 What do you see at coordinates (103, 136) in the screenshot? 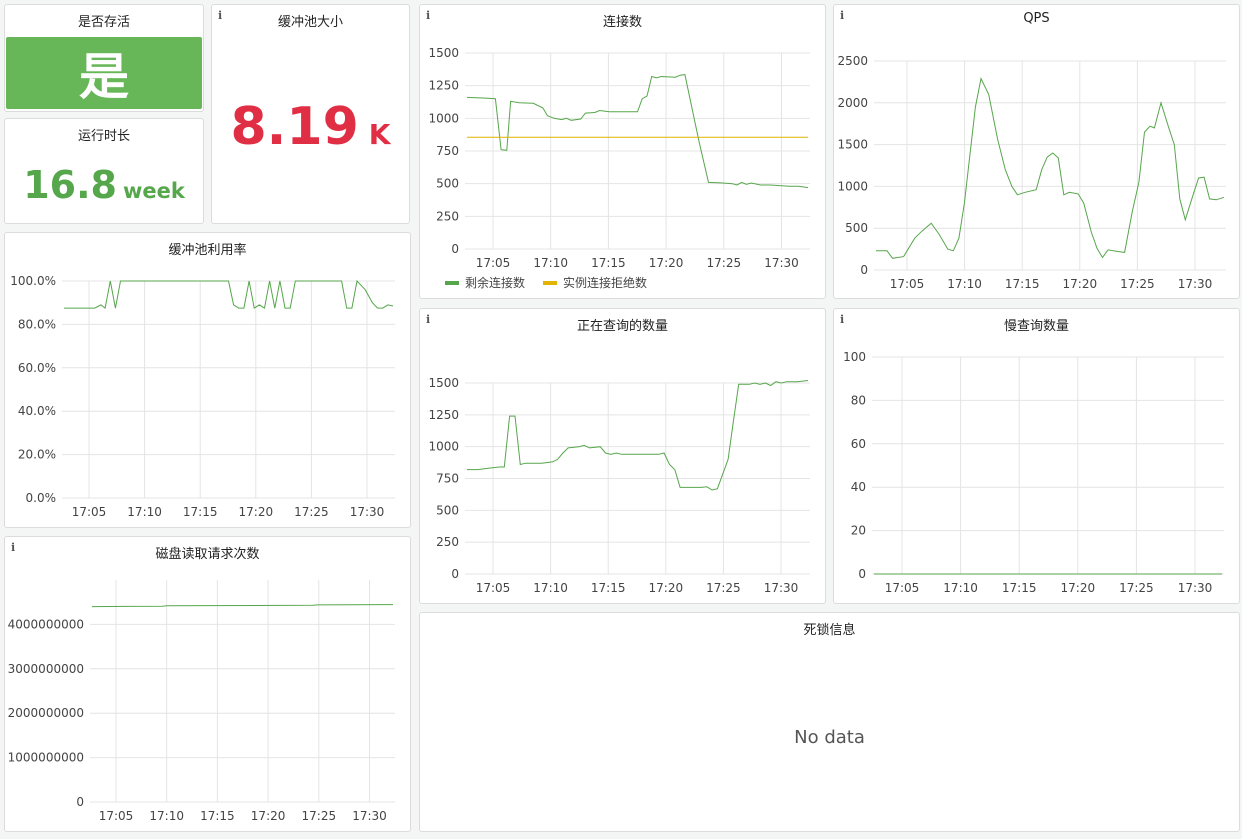
I see `panel-title: 运行时长` at bounding box center [103, 136].